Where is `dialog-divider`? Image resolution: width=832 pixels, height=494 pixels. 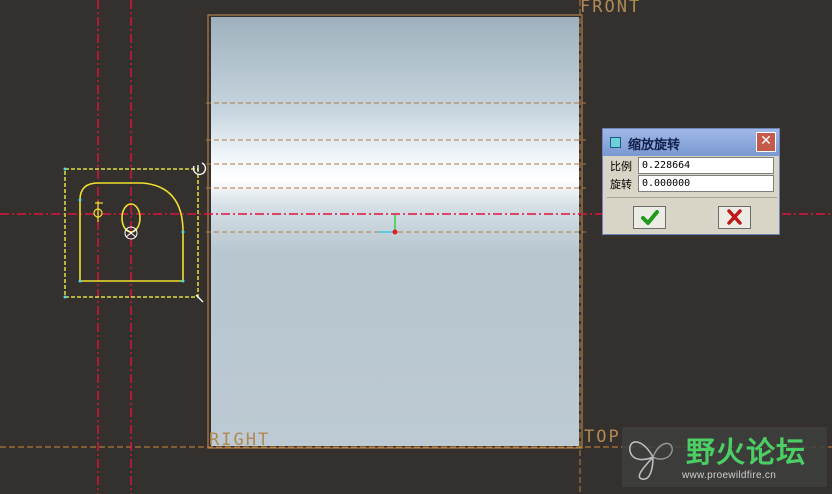
dialog-divider is located at coordinates (692, 197).